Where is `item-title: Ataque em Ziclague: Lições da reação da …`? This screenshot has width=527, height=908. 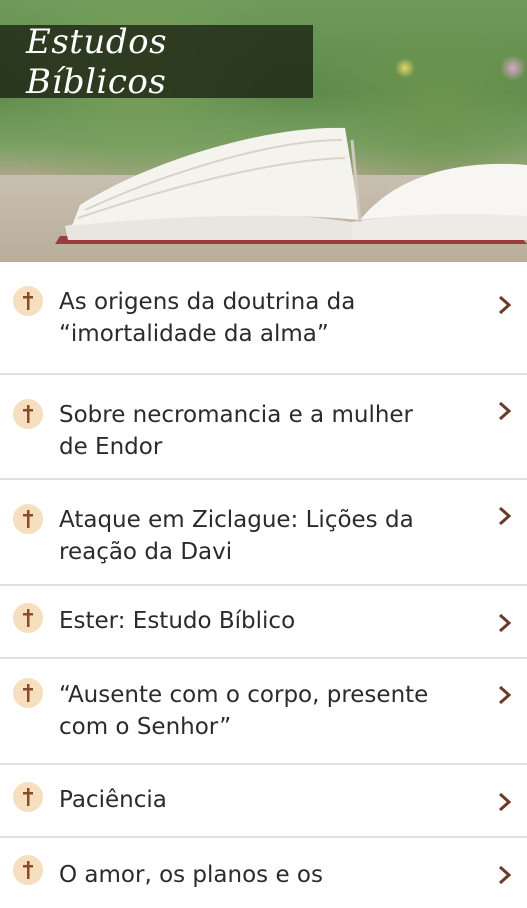
item-title: Ataque em Ziclague: Lições da reação da … is located at coordinates (236, 536).